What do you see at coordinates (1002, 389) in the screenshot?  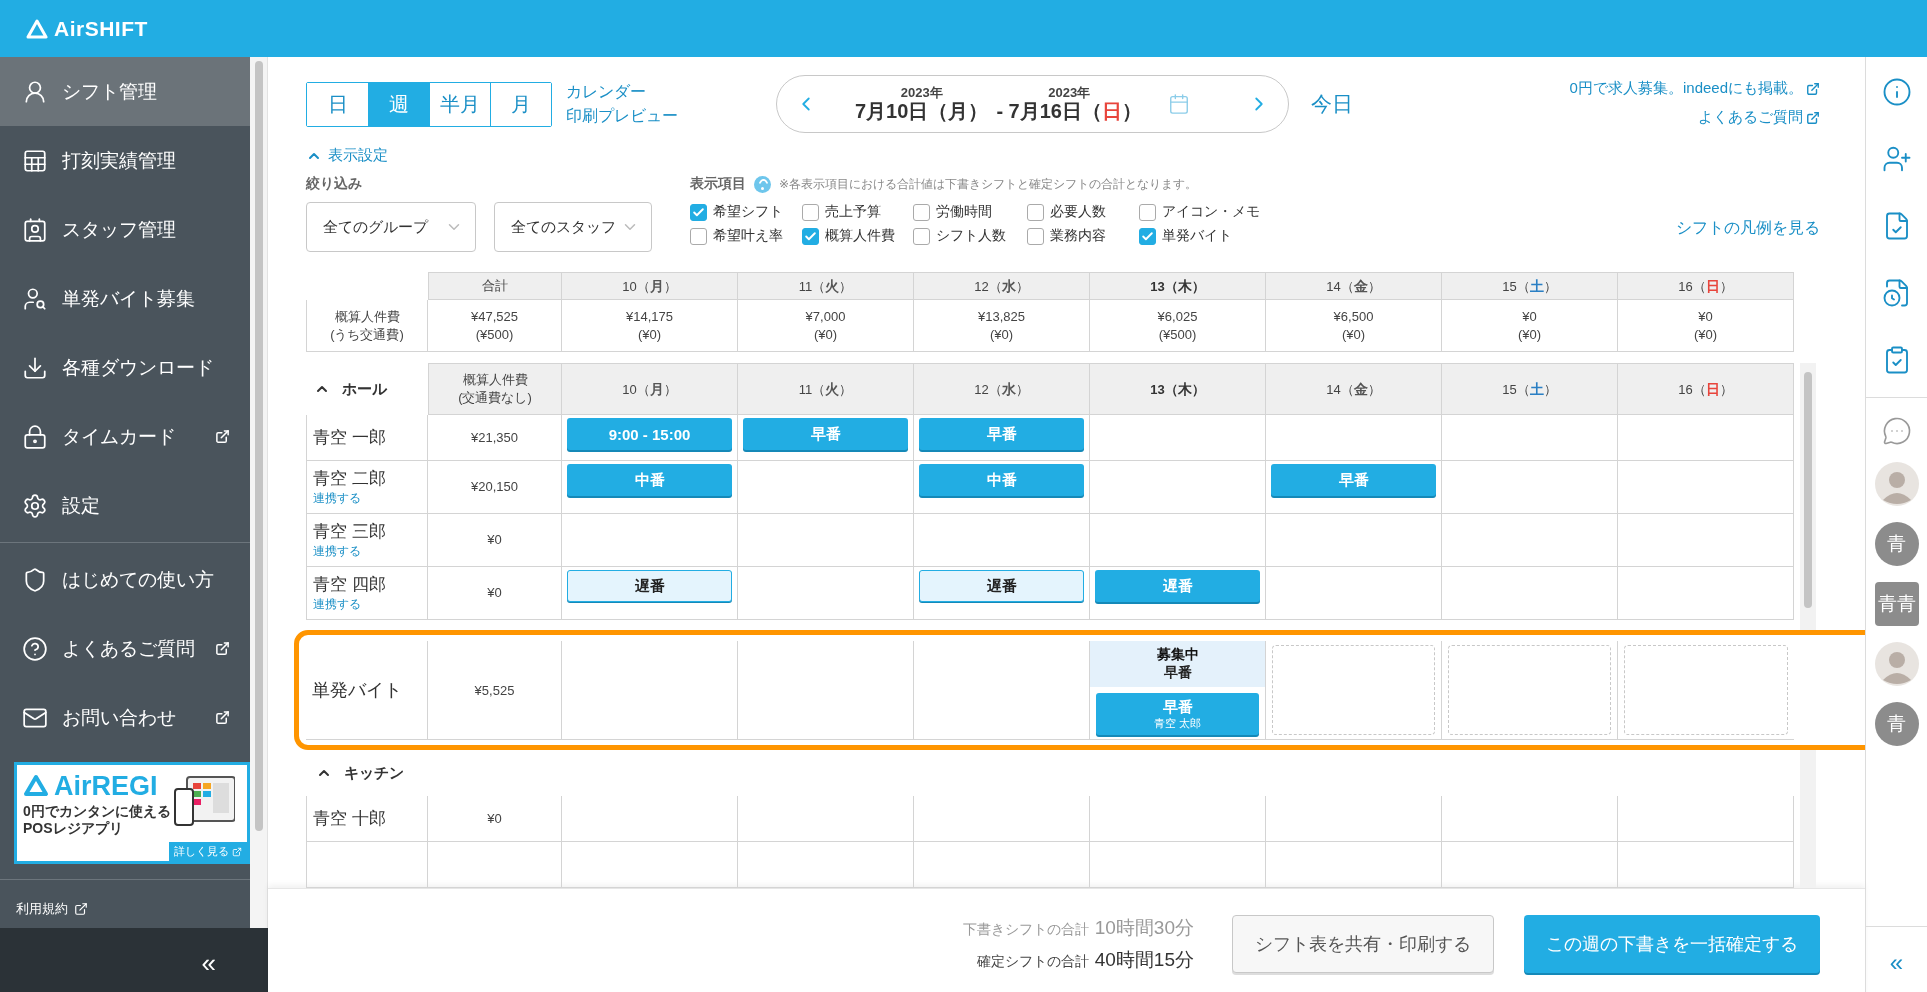 I see `column-header: 12（水）` at bounding box center [1002, 389].